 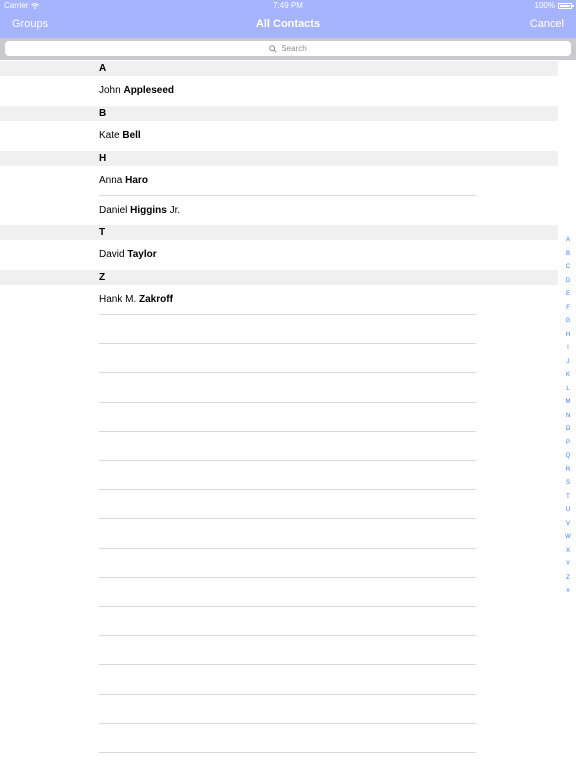 What do you see at coordinates (568, 498) in the screenshot?
I see `index-letter: T` at bounding box center [568, 498].